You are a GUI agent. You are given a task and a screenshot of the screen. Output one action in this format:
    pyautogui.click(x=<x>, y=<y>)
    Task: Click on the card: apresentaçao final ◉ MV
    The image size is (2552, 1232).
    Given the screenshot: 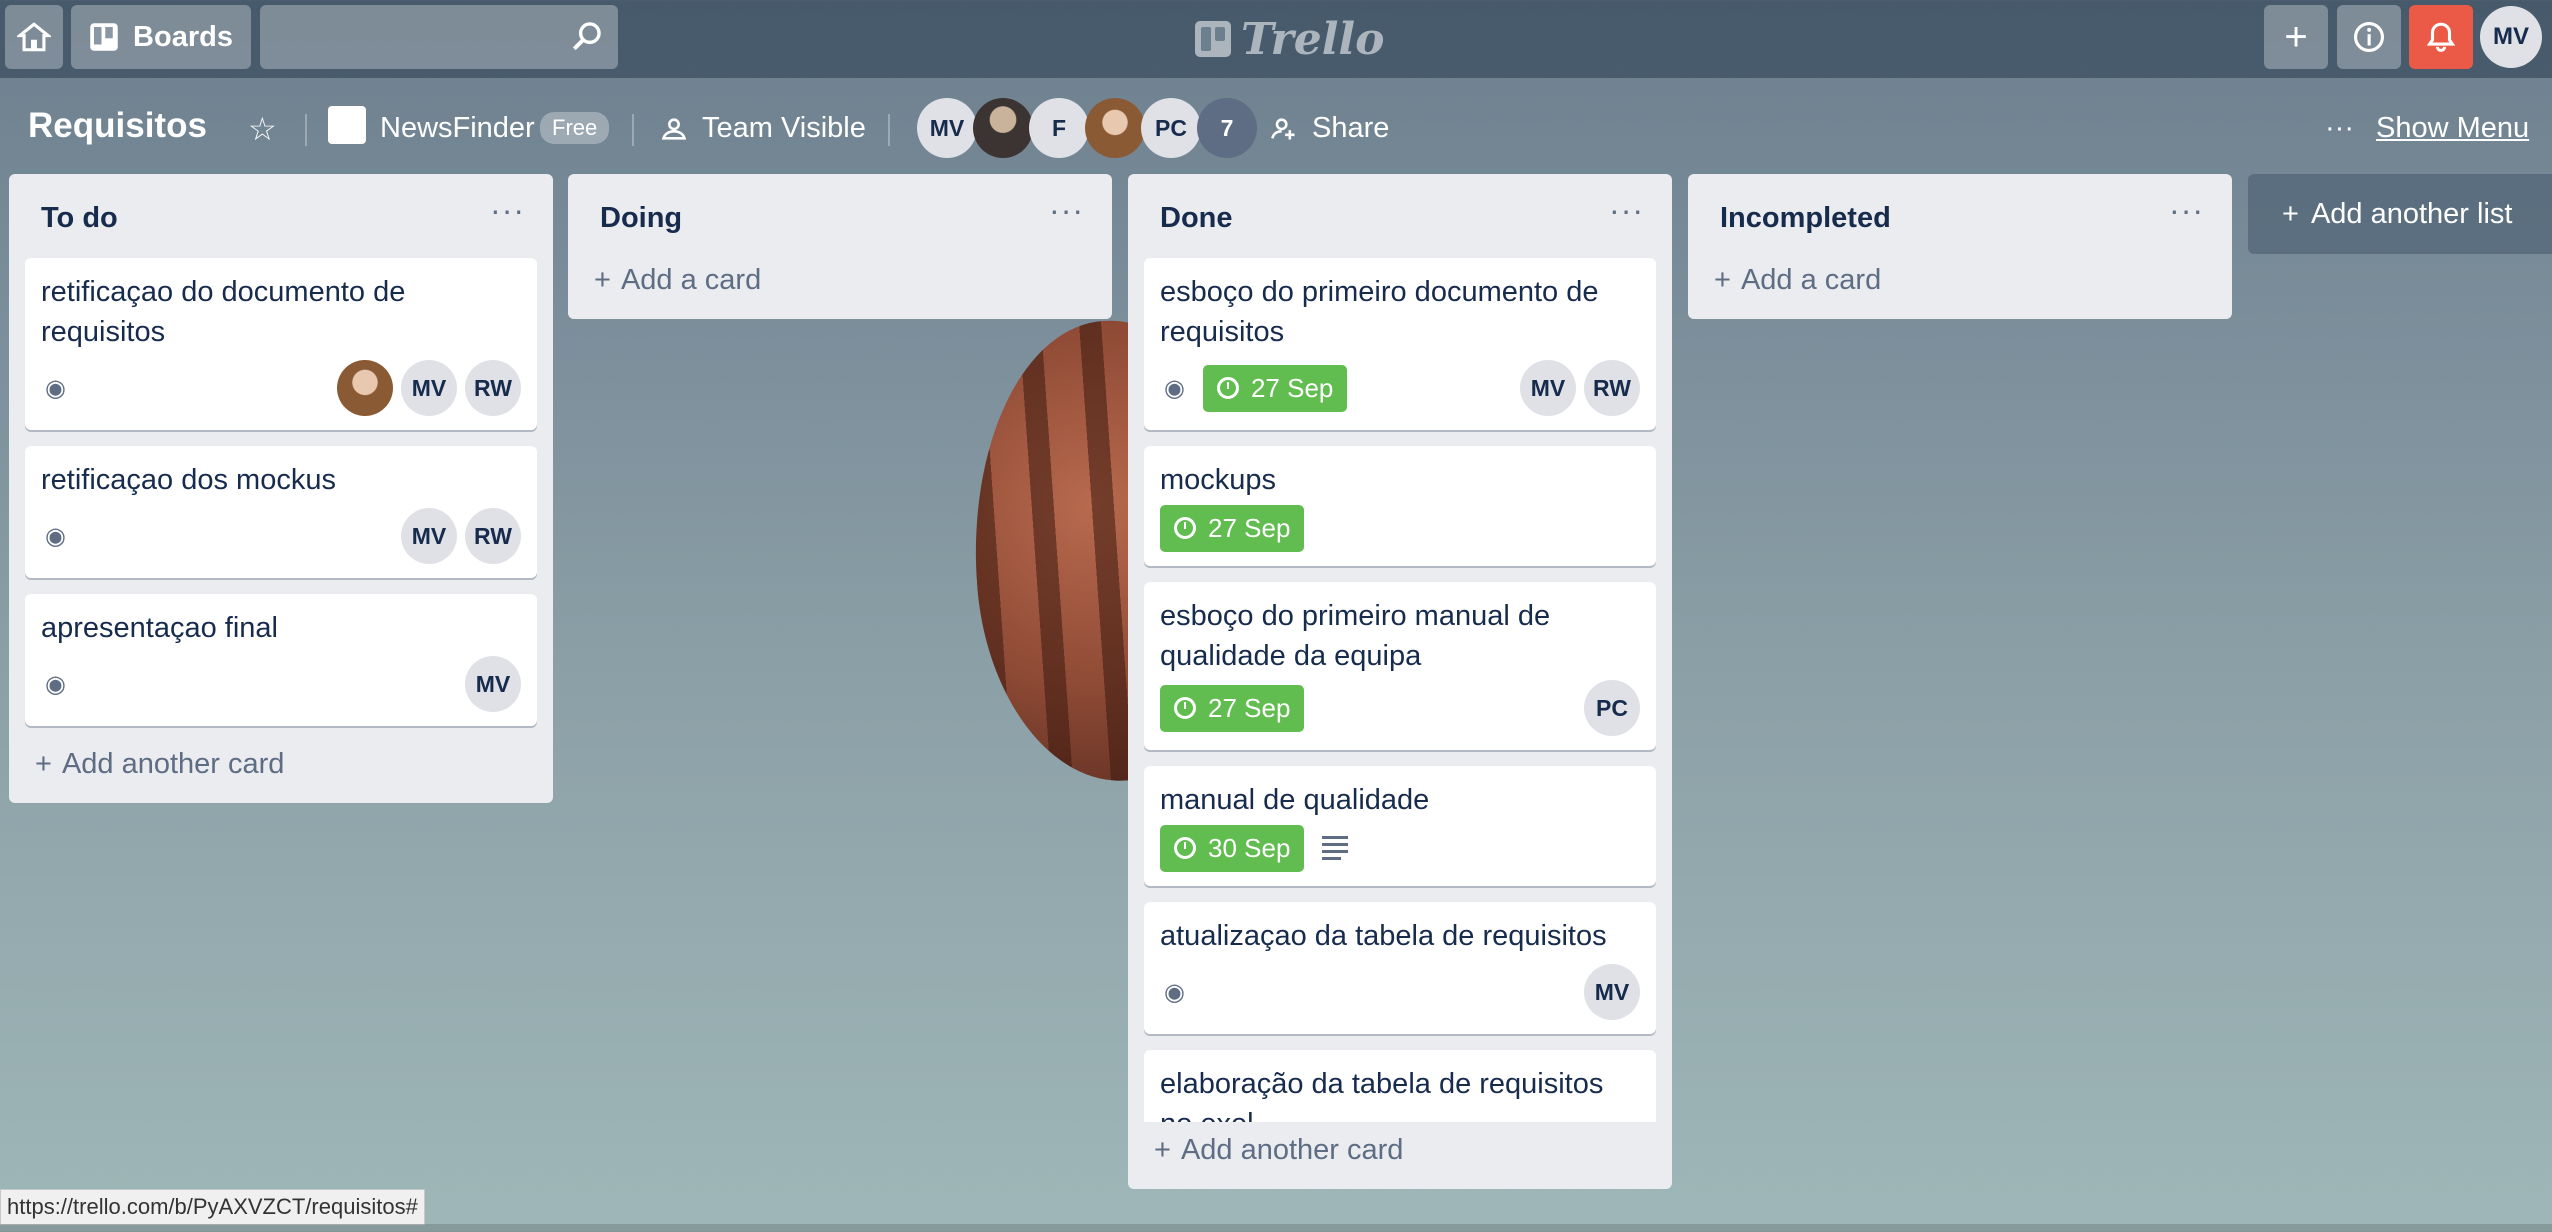 What is the action you would take?
    pyautogui.click(x=281, y=660)
    